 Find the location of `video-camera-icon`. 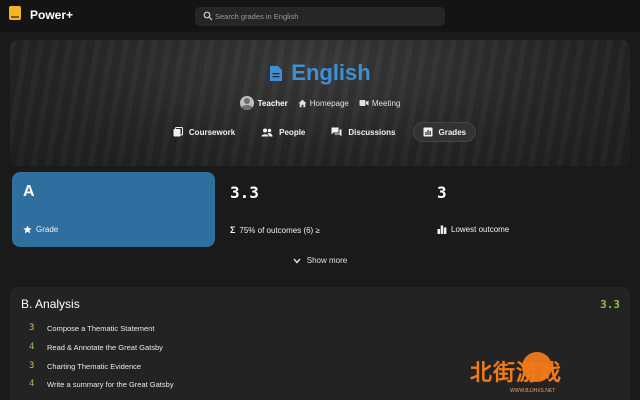

video-camera-icon is located at coordinates (364, 103).